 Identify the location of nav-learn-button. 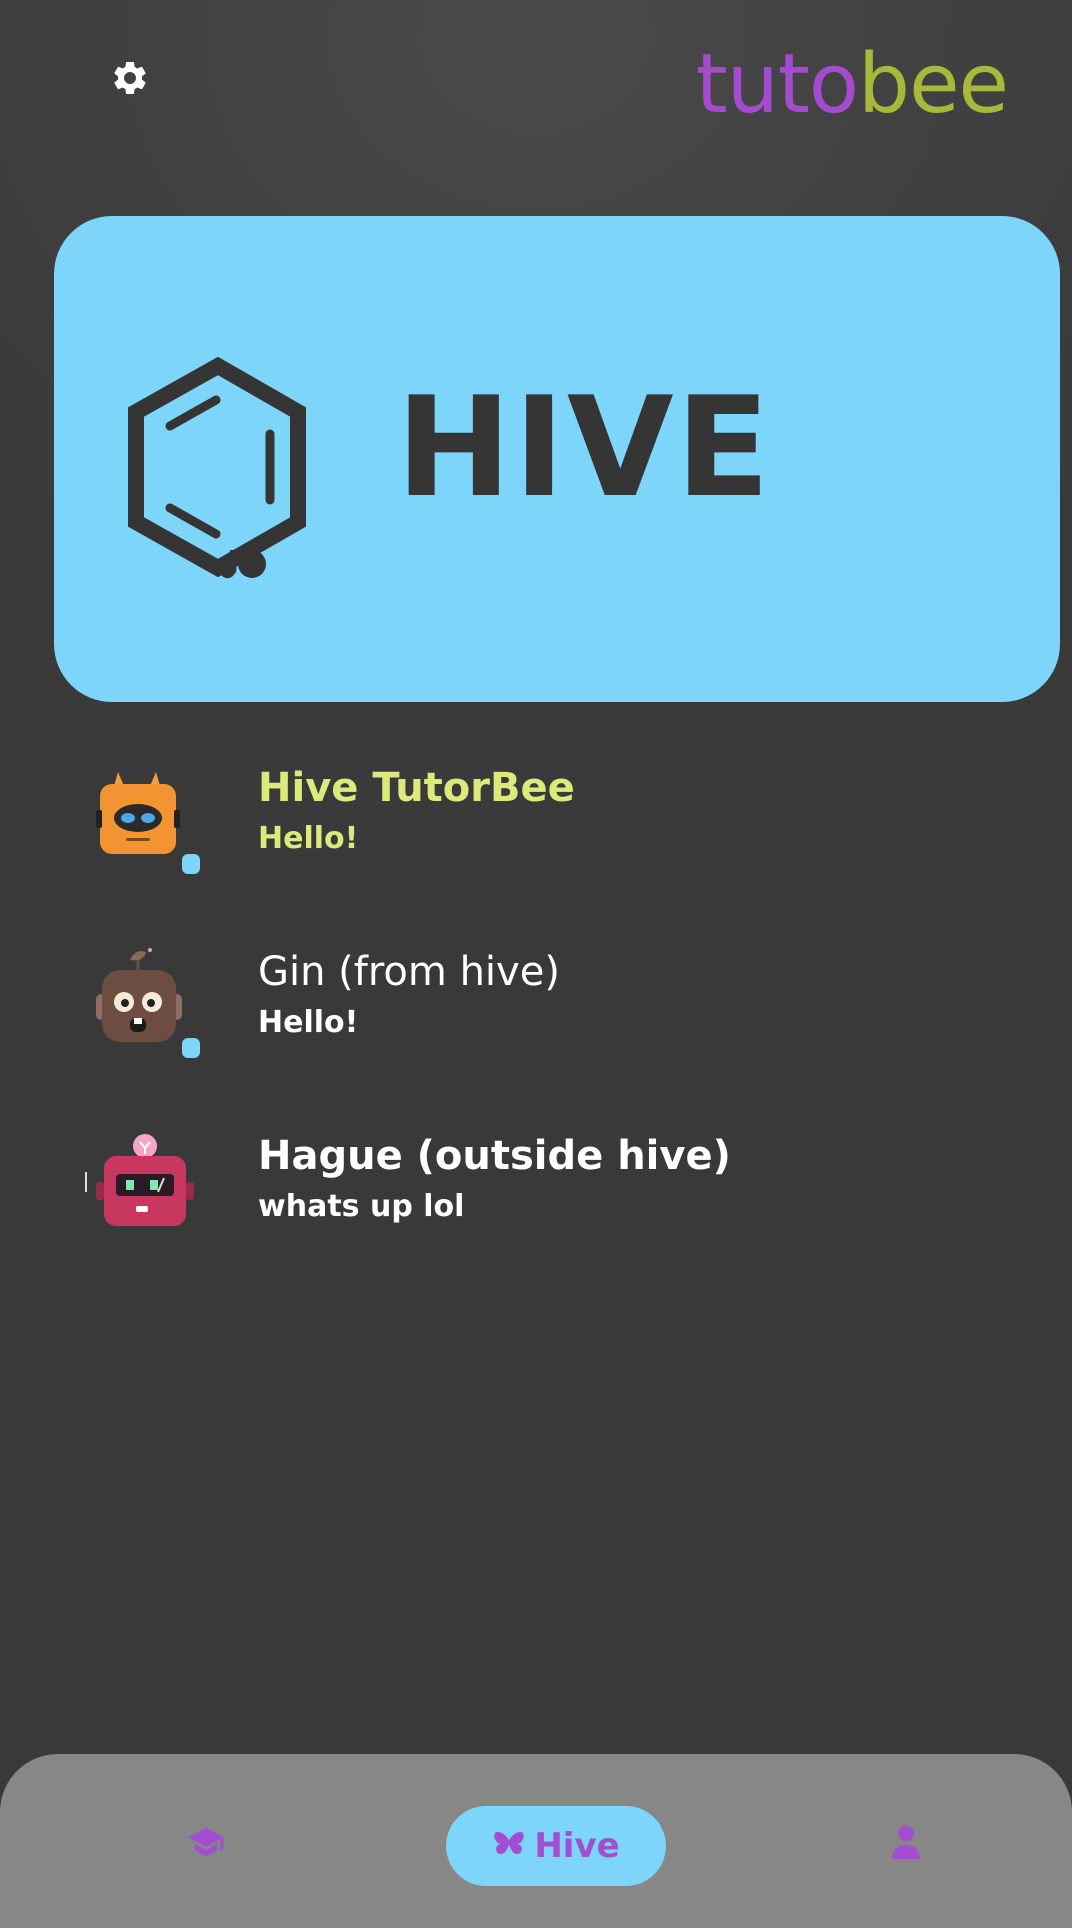
(206, 1842).